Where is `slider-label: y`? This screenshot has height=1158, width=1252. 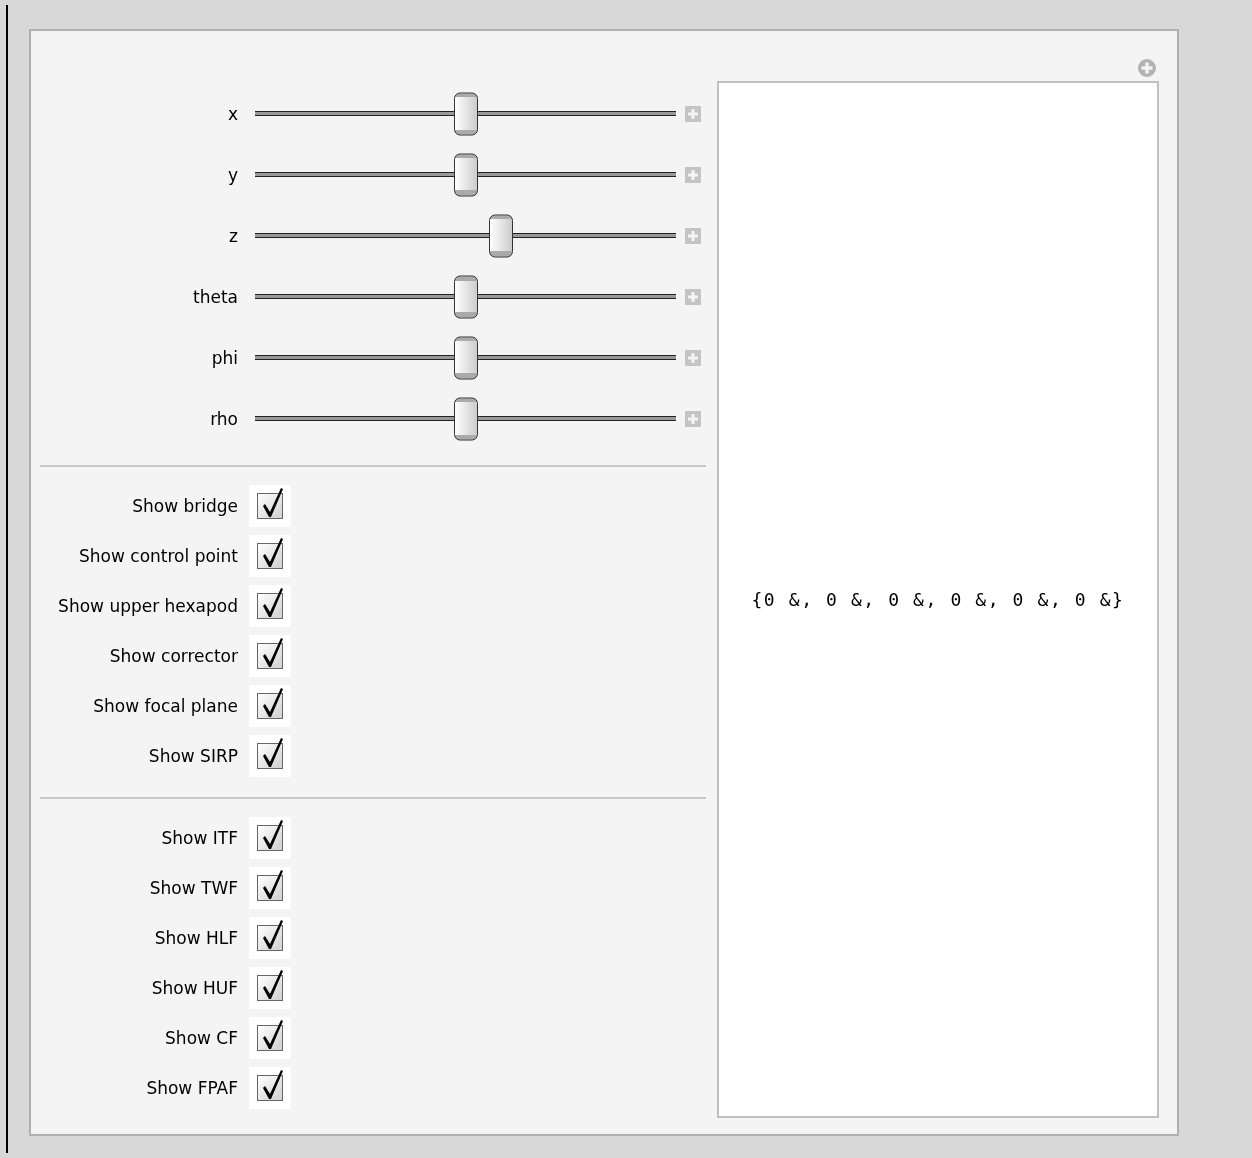
slider-label: y is located at coordinates (232, 174).